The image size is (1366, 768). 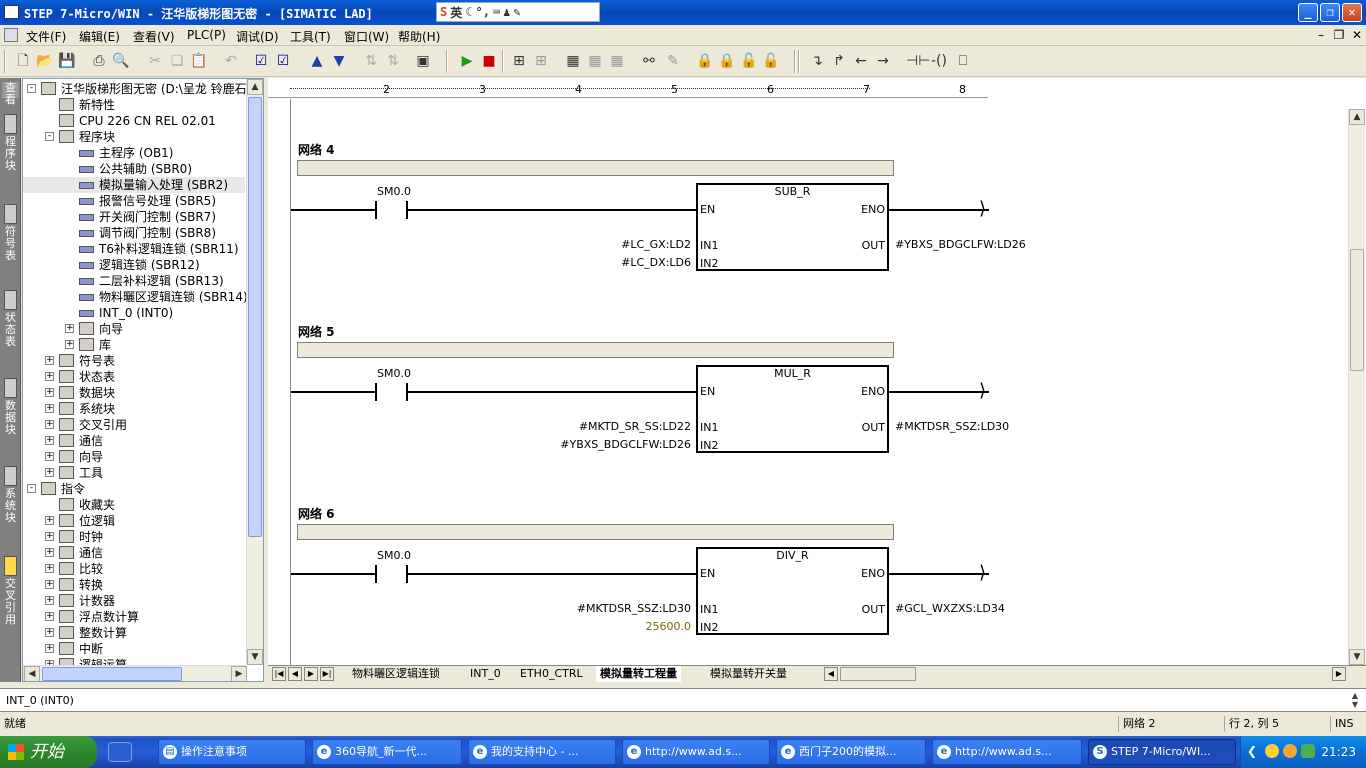 What do you see at coordinates (423, 61) in the screenshot?
I see `options-icon: ▣` at bounding box center [423, 61].